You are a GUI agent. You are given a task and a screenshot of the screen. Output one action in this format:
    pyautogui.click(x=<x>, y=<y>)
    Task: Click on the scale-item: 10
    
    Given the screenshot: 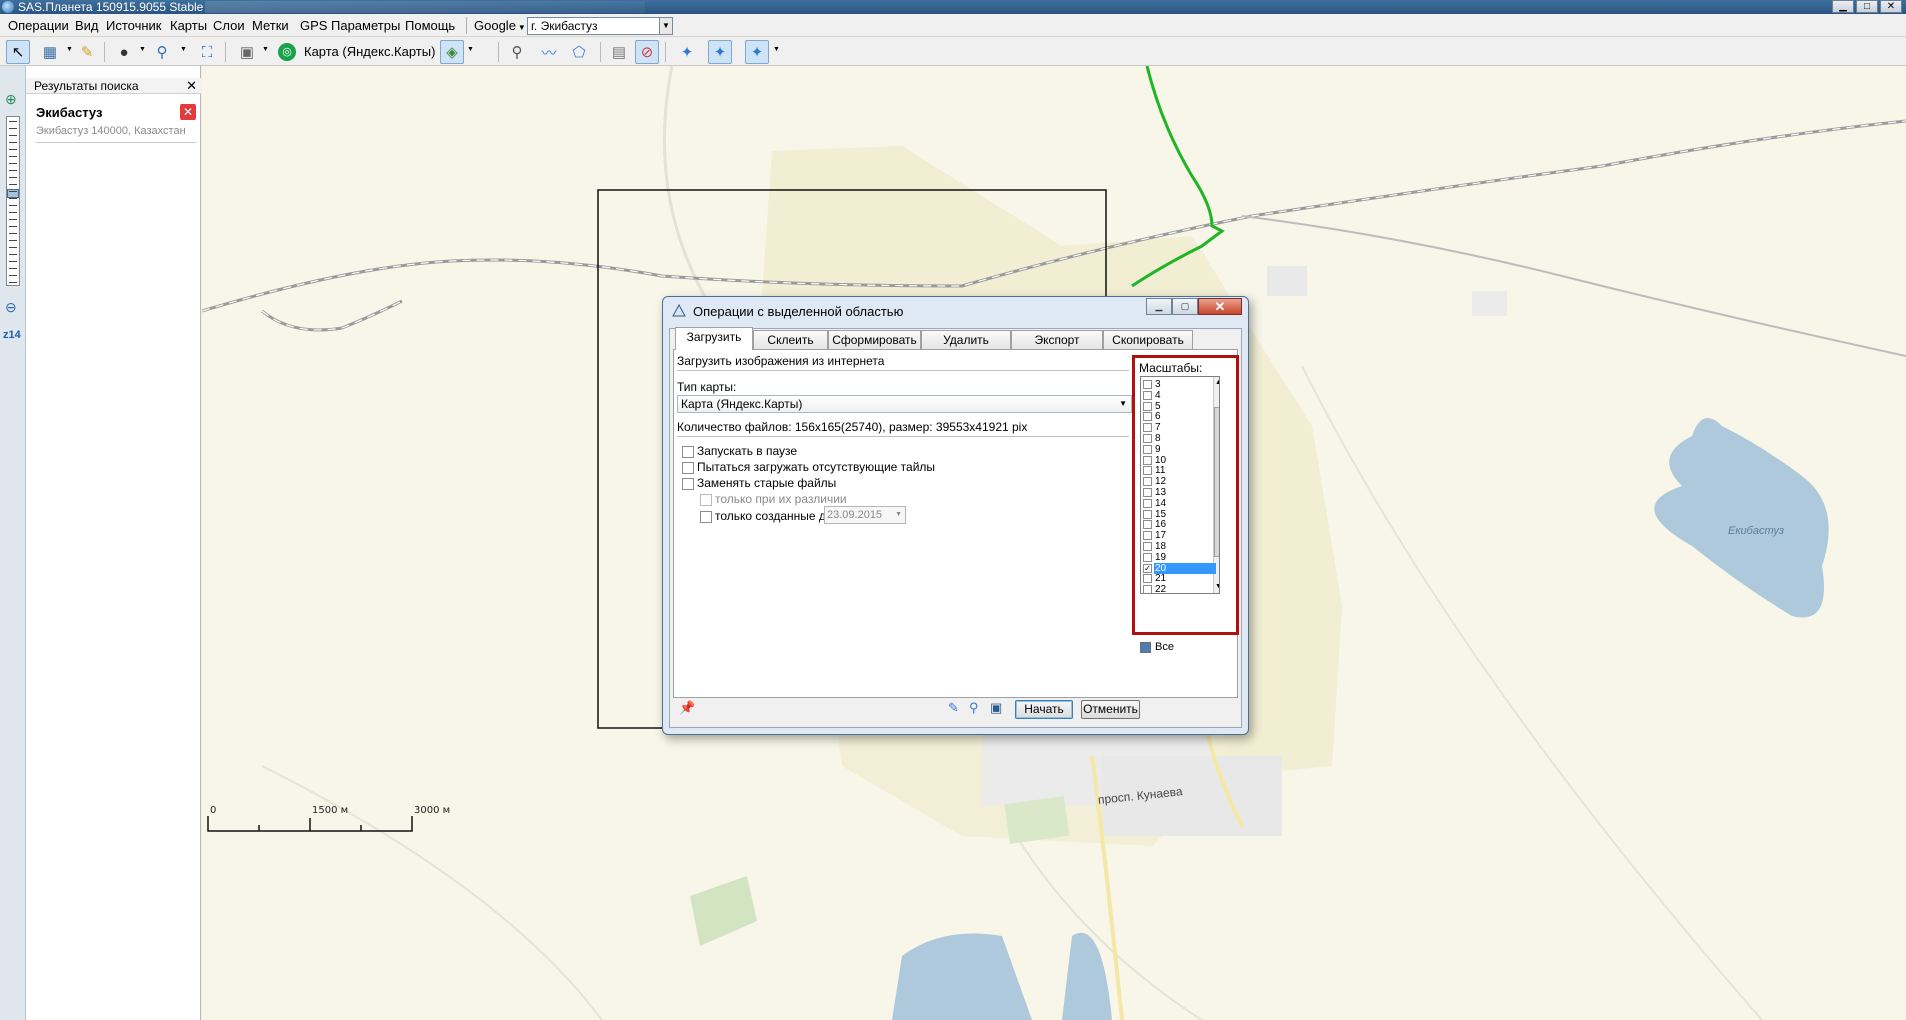 What is the action you would take?
    pyautogui.click(x=1179, y=460)
    